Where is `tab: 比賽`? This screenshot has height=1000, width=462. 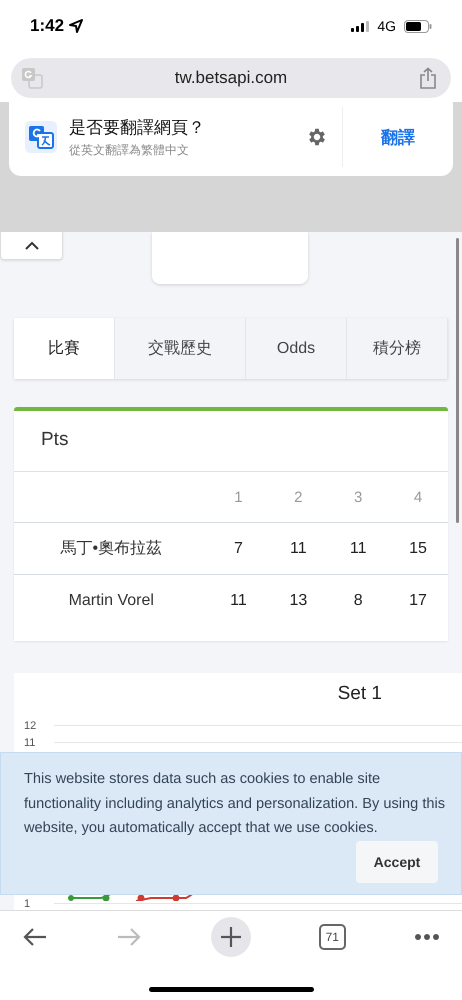
tab: 比賽 is located at coordinates (64, 348).